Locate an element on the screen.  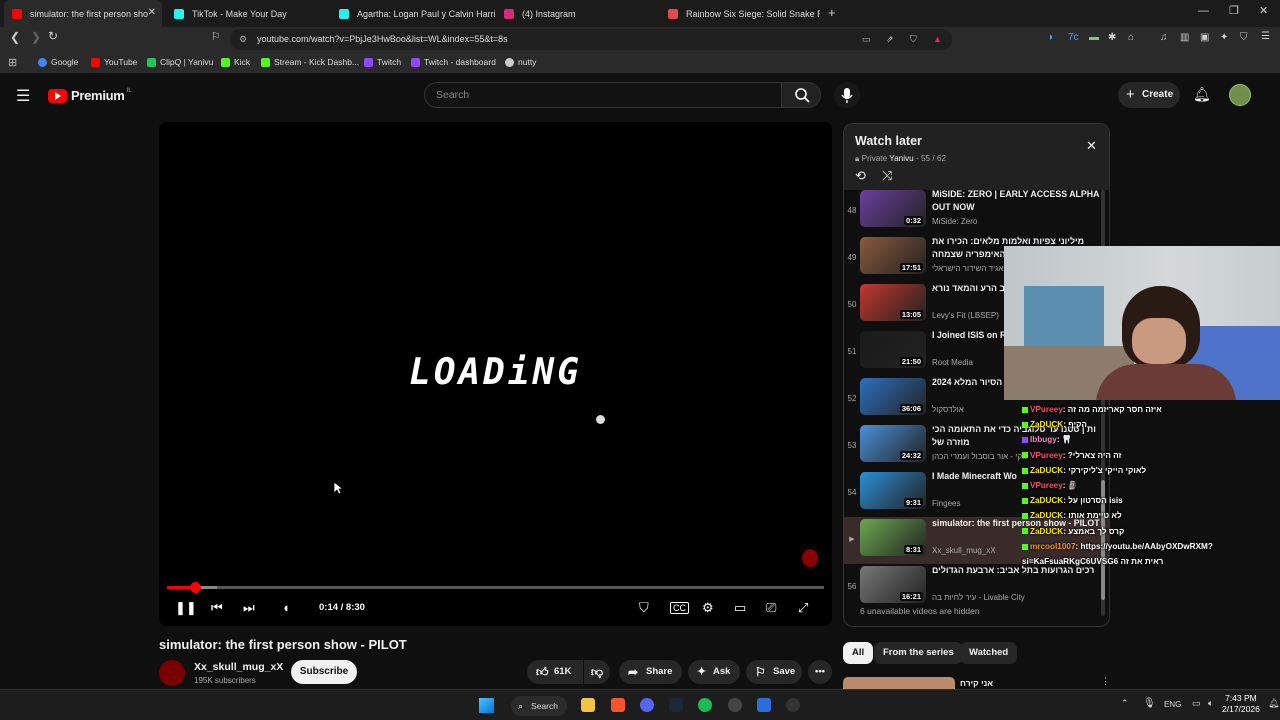
back-icon: ❮ is located at coordinates (15, 37).